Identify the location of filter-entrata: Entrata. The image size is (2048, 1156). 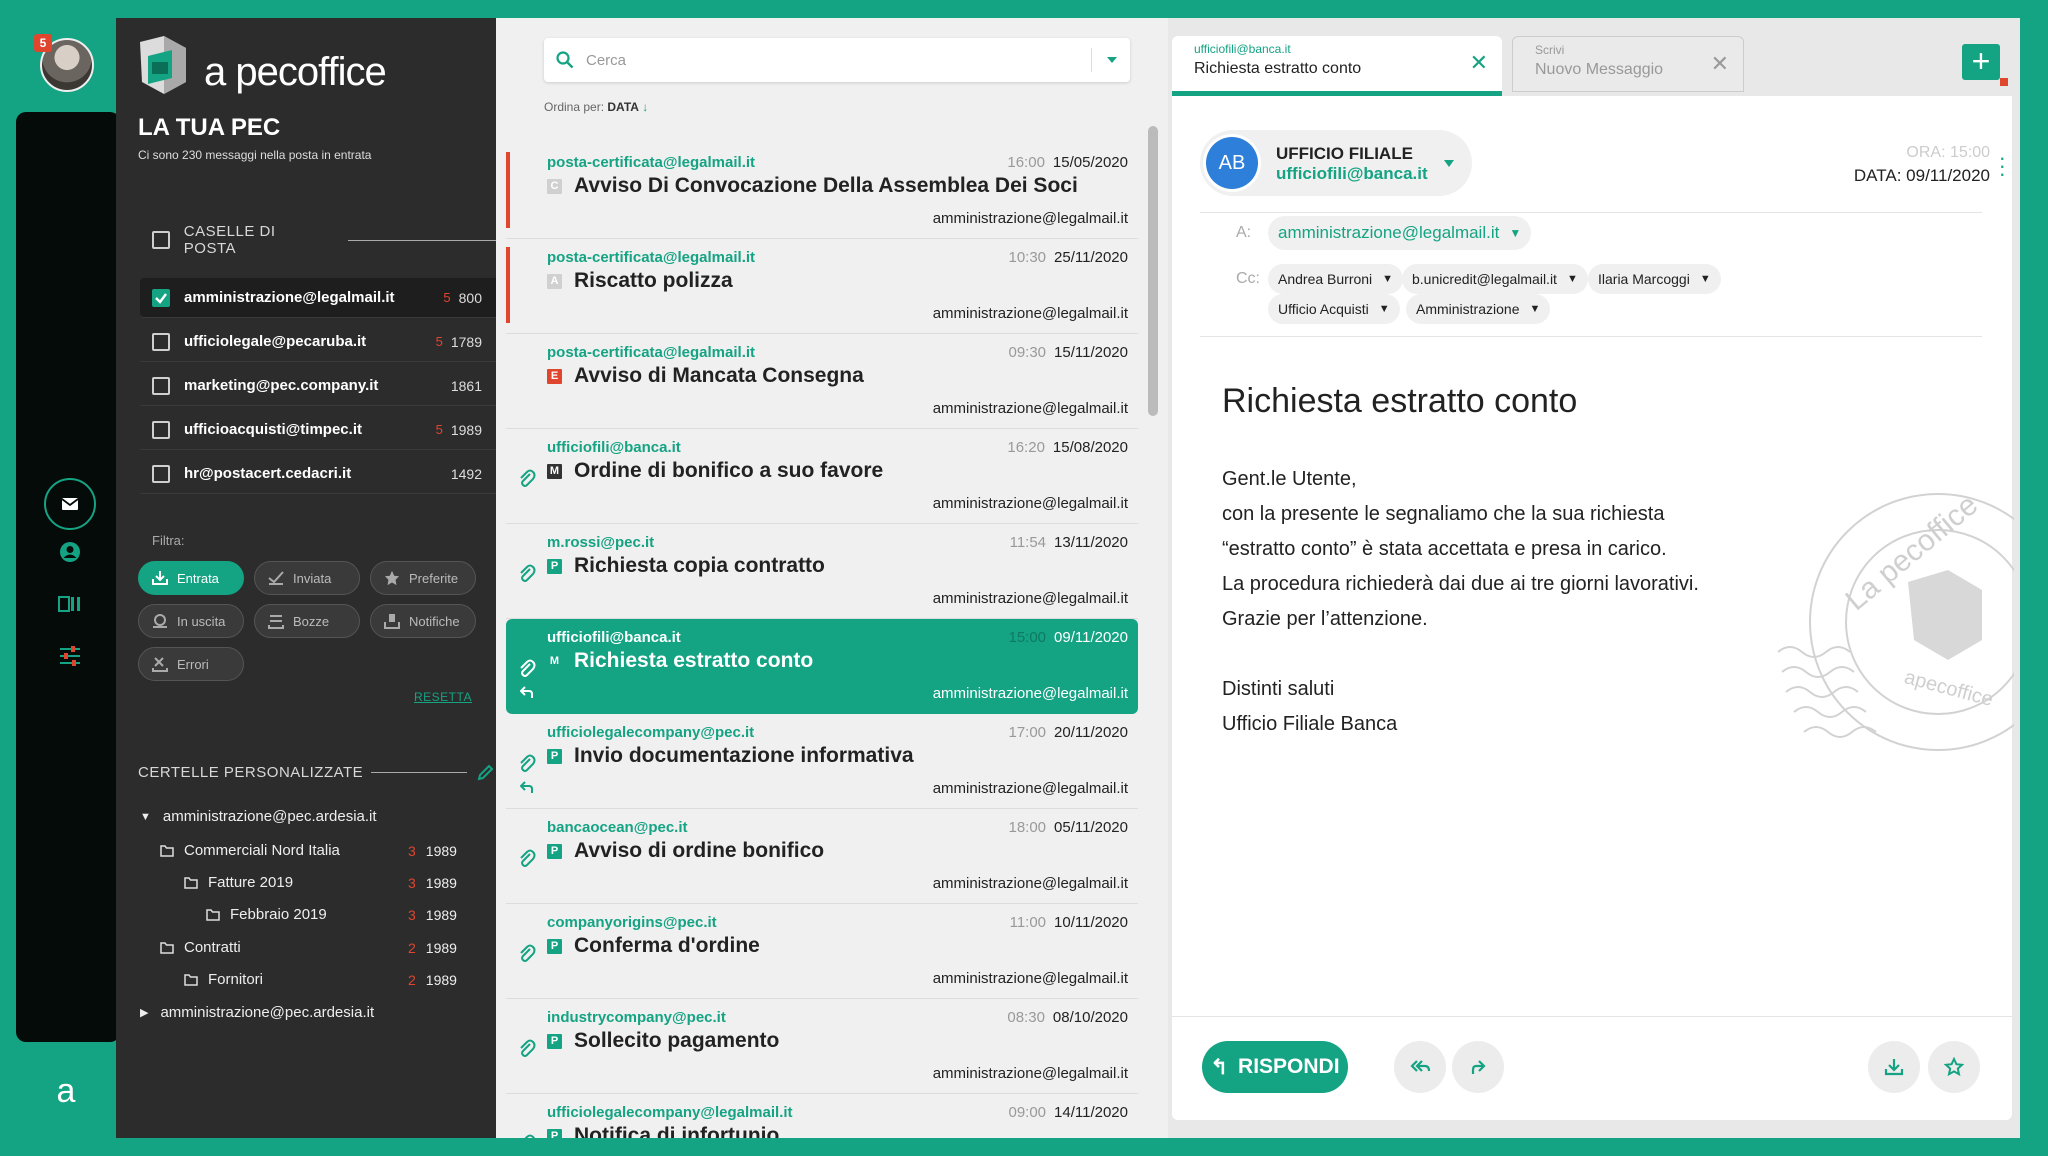
(191, 578).